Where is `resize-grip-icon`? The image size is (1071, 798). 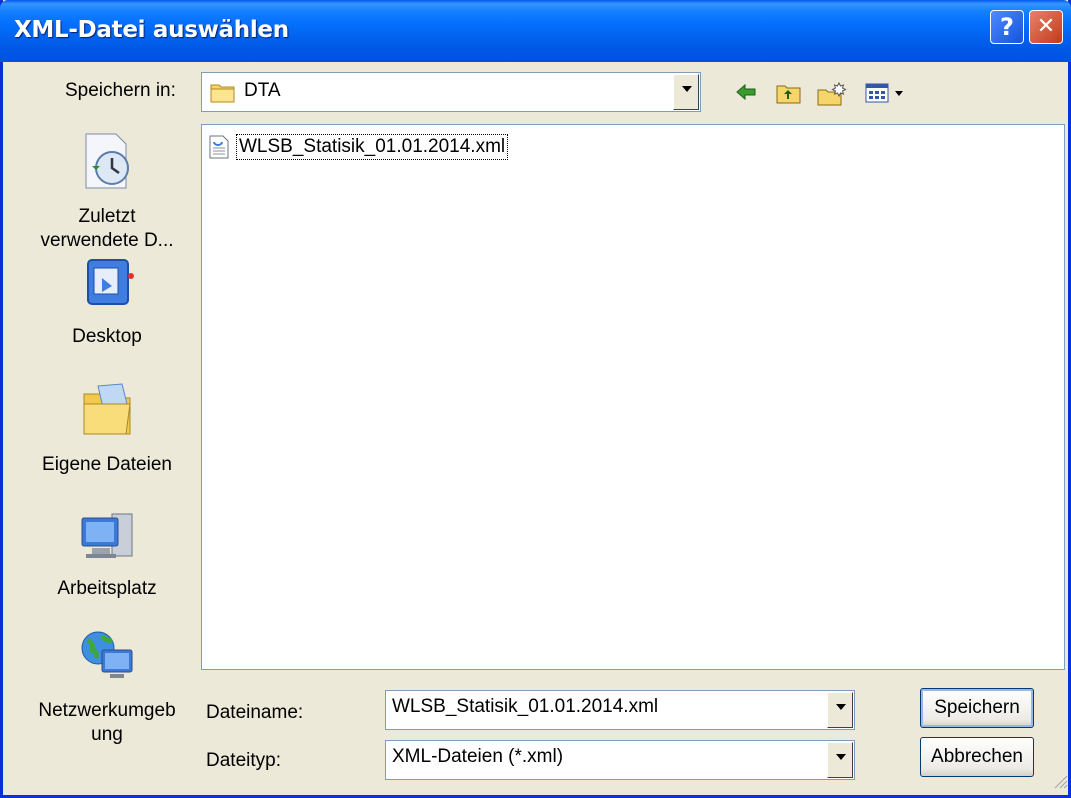 resize-grip-icon is located at coordinates (1060, 784).